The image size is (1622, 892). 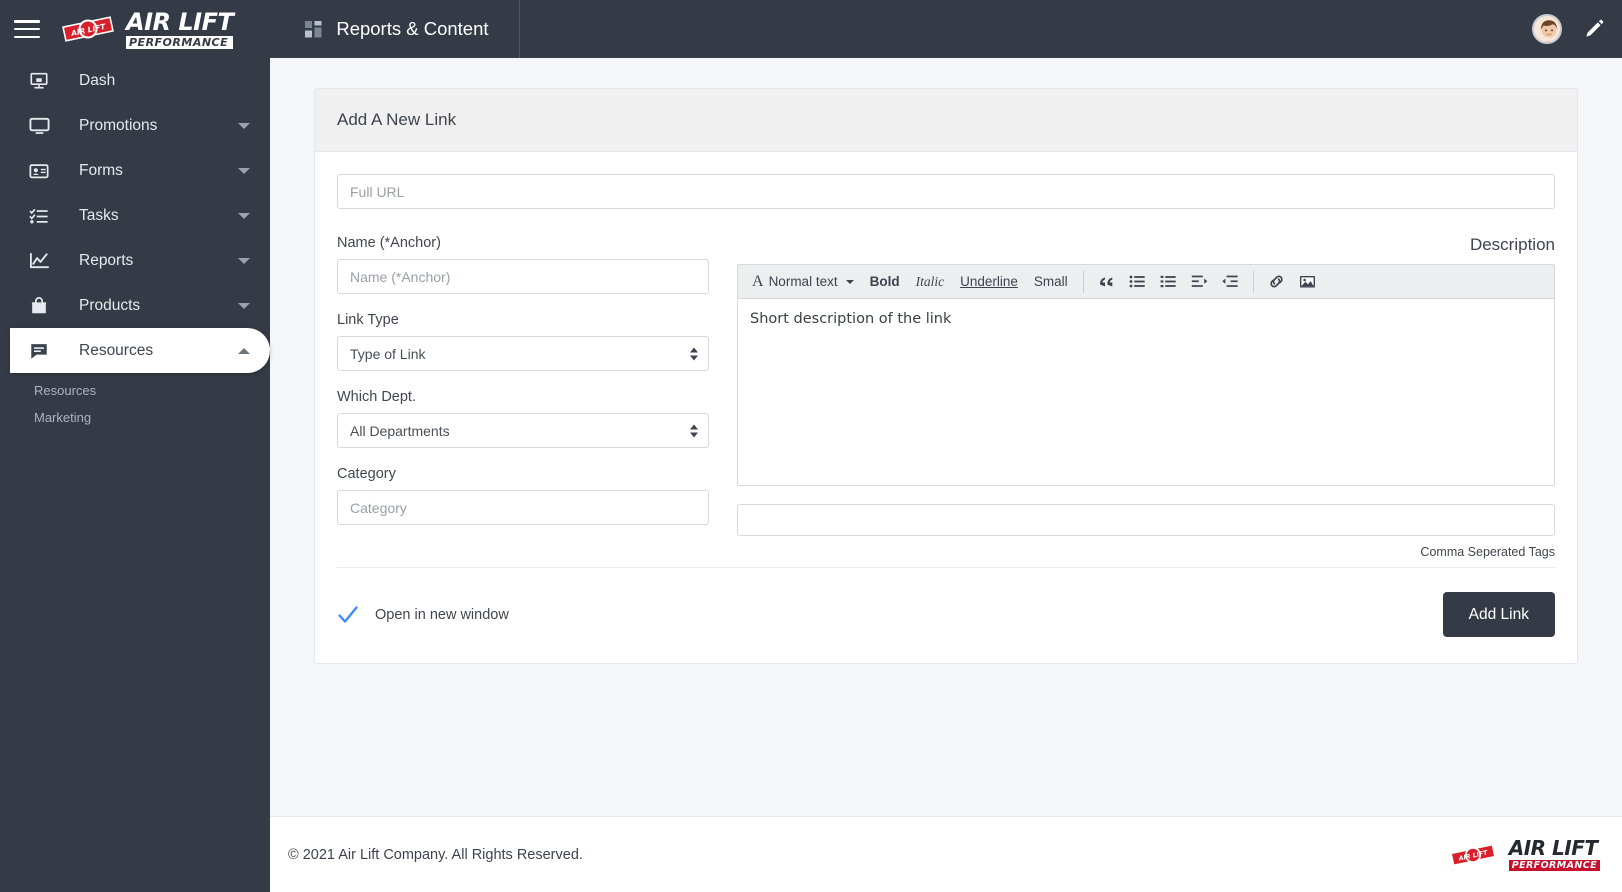 What do you see at coordinates (368, 320) in the screenshot?
I see `link-type-label: Link Type` at bounding box center [368, 320].